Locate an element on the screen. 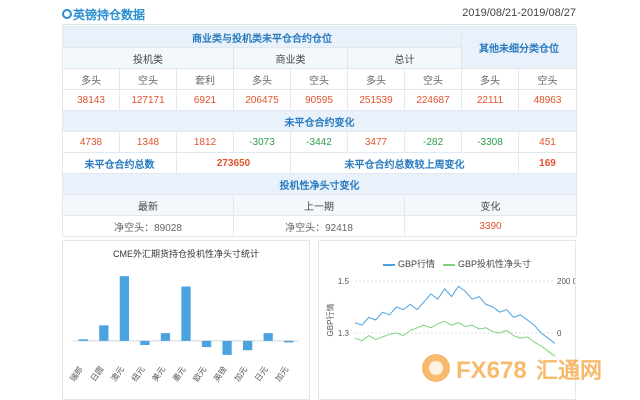  value-cell: 251539 is located at coordinates (376, 100).